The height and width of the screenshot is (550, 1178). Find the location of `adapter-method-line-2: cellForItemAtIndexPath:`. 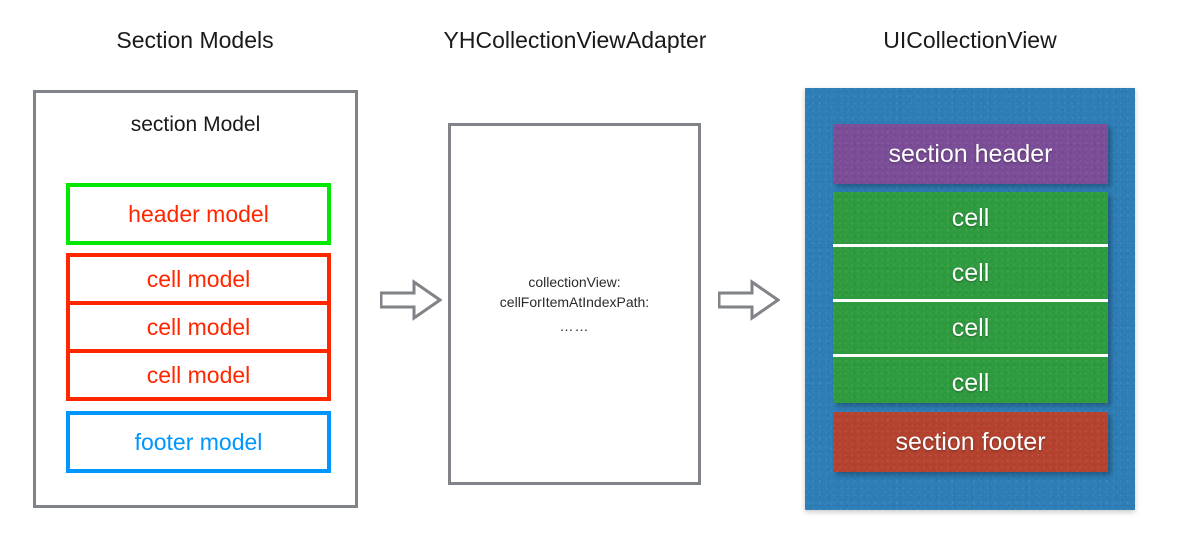

adapter-method-line-2: cellForItemAtIndexPath: is located at coordinates (574, 301).